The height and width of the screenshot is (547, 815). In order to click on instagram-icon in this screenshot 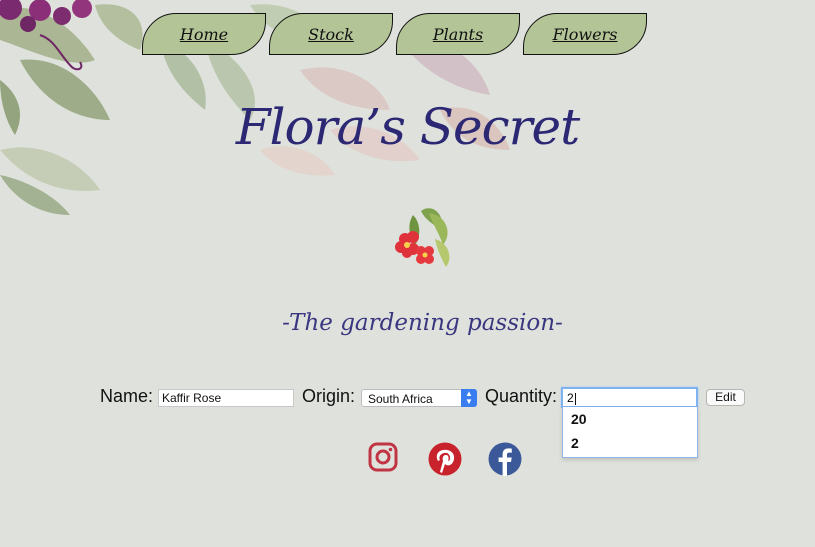, I will do `click(383, 457)`.